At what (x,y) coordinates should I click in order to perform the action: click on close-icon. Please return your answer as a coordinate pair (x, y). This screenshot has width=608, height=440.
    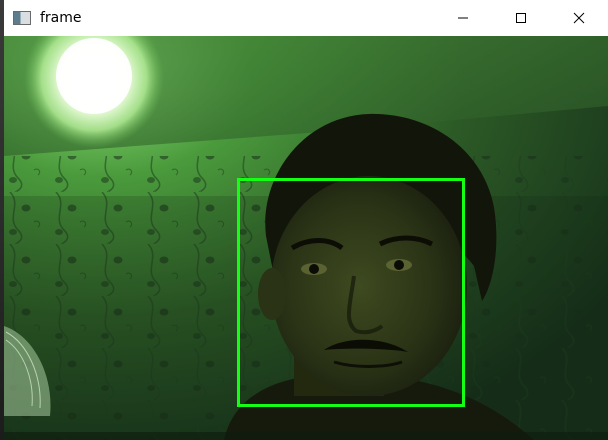
    Looking at the image, I should click on (579, 18).